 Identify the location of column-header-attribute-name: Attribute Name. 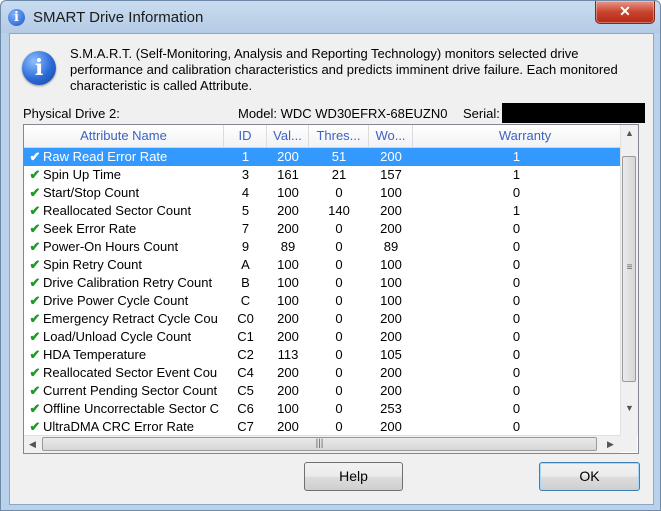
(124, 136).